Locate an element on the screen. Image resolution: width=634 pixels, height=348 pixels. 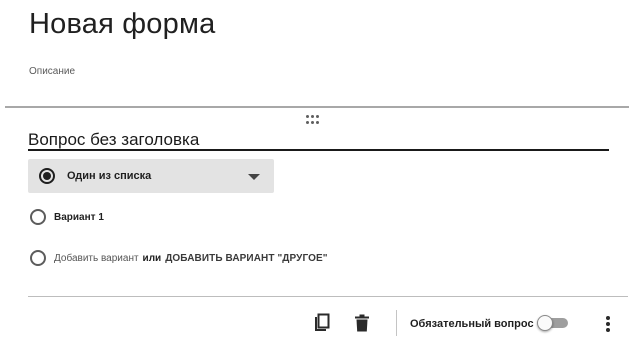
toggle-thumb is located at coordinates (545, 323).